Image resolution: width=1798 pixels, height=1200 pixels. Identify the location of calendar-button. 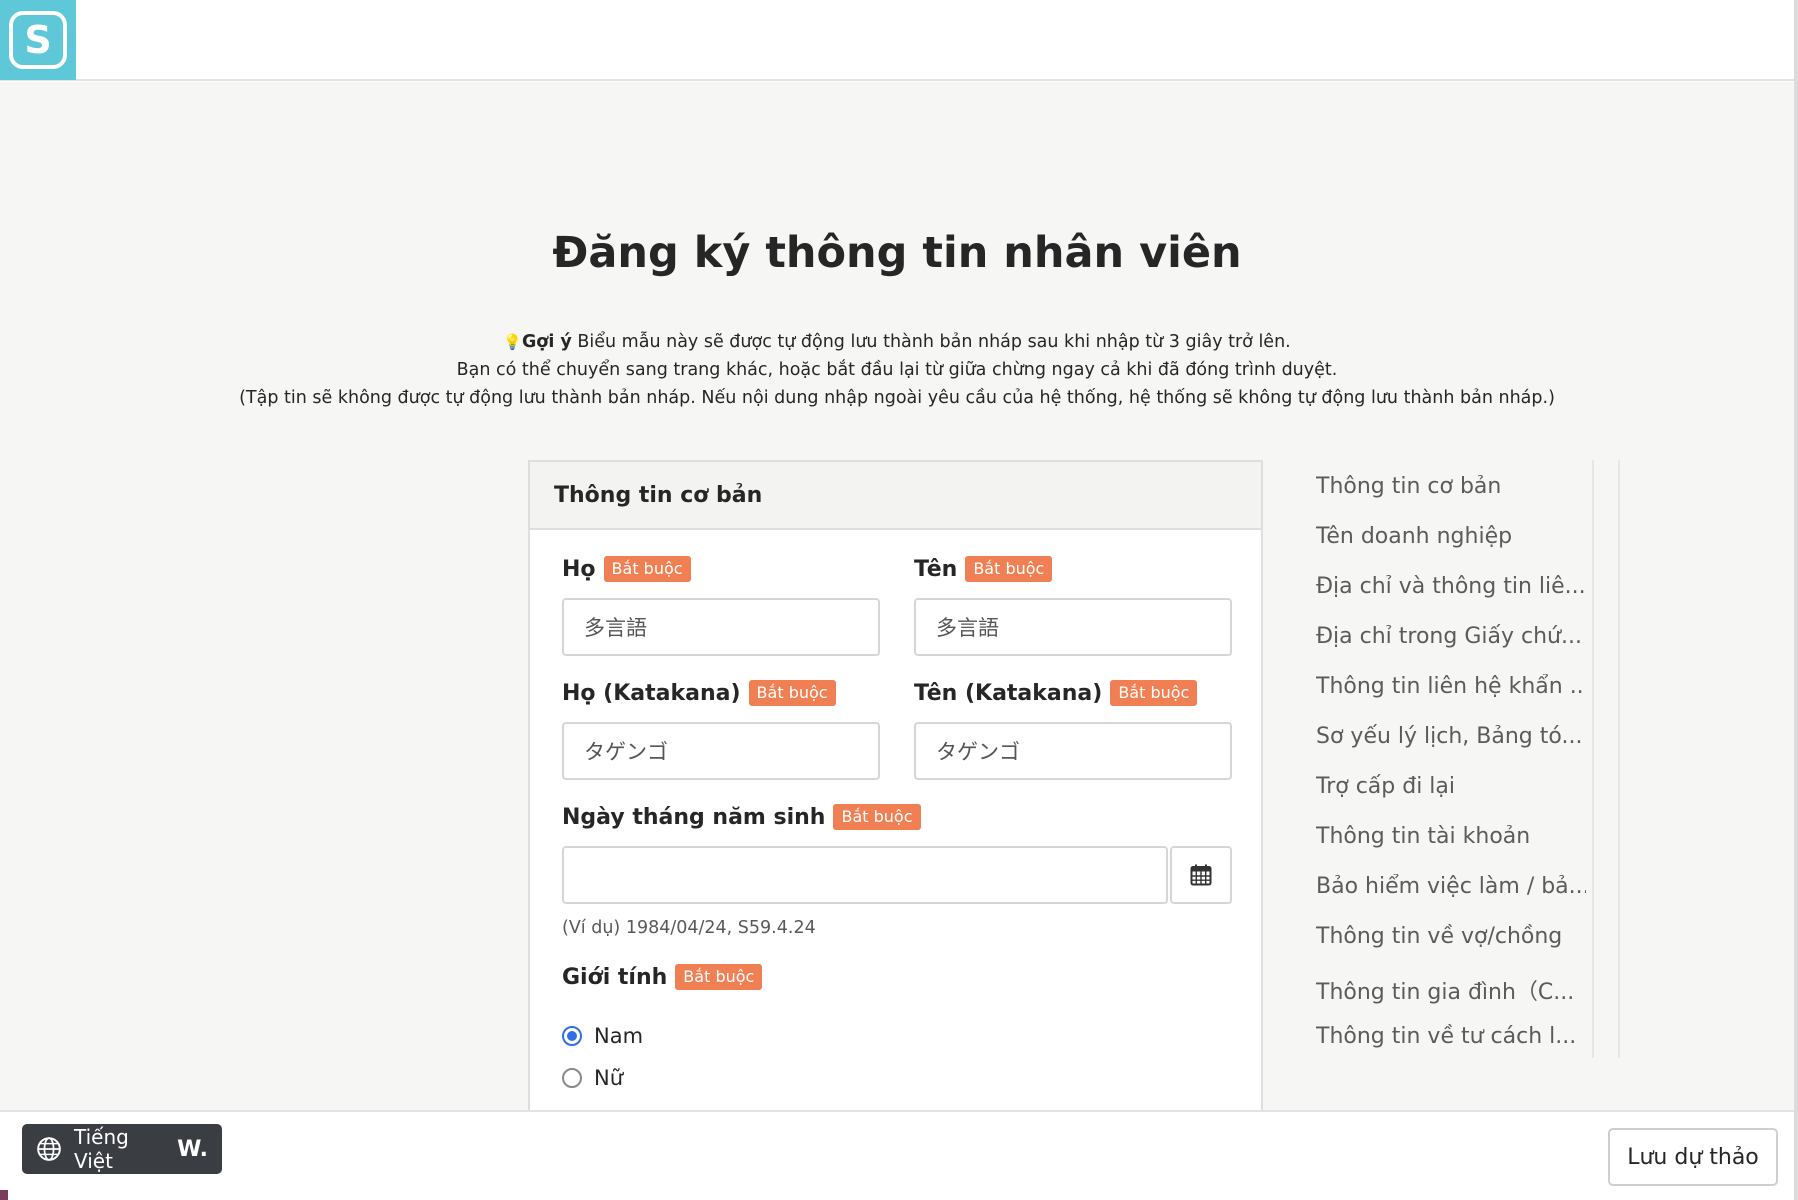
(1201, 875).